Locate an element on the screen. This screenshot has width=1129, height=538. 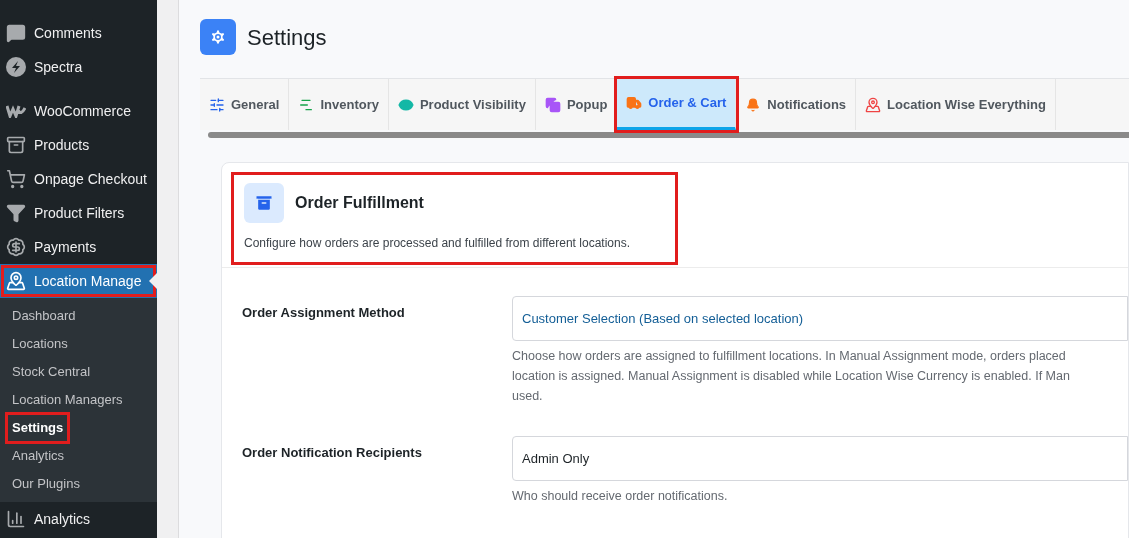
sidebar-item: Onpage Checkout is located at coordinates (78, 179).